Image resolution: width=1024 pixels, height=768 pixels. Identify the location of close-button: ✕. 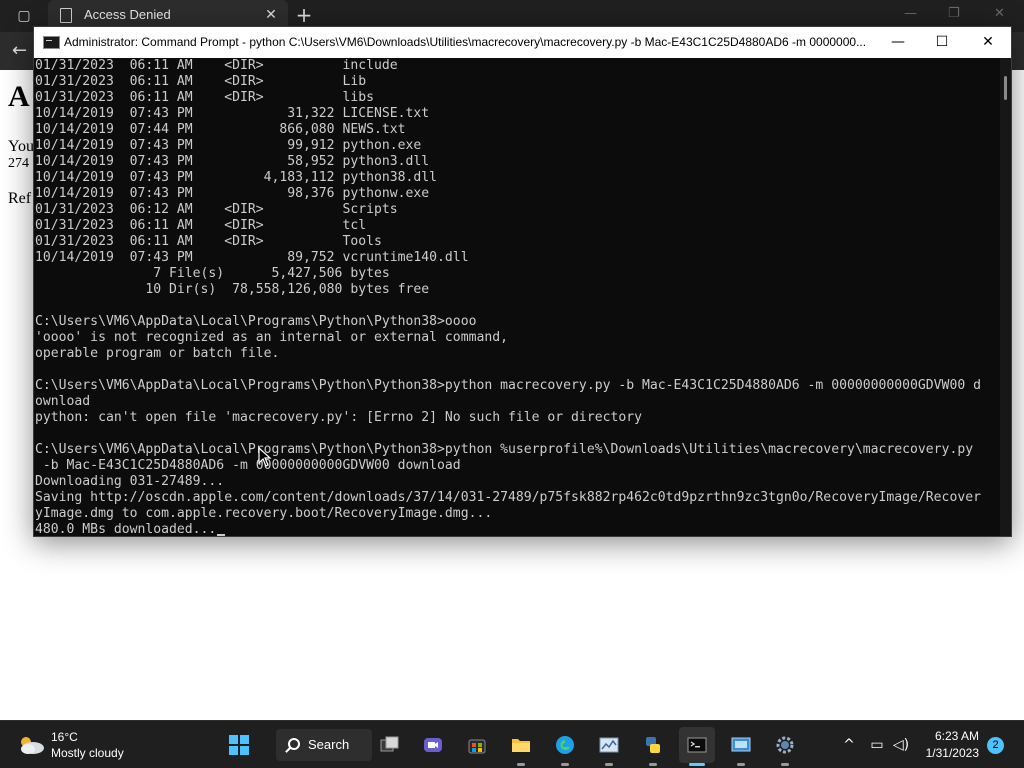
(988, 42).